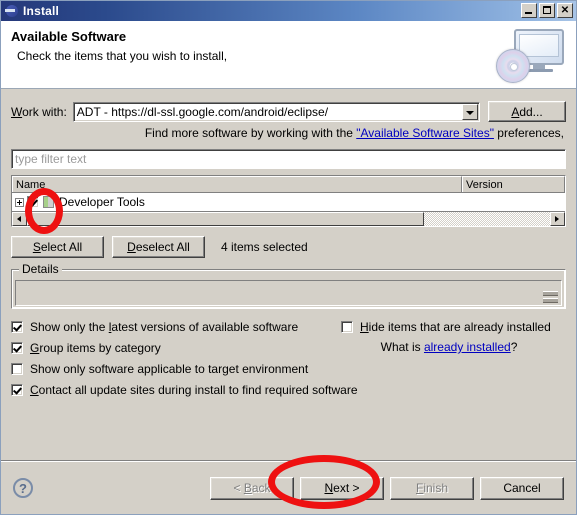 This screenshot has height=515, width=577. I want to click on details-legend: Details, so click(40, 269).